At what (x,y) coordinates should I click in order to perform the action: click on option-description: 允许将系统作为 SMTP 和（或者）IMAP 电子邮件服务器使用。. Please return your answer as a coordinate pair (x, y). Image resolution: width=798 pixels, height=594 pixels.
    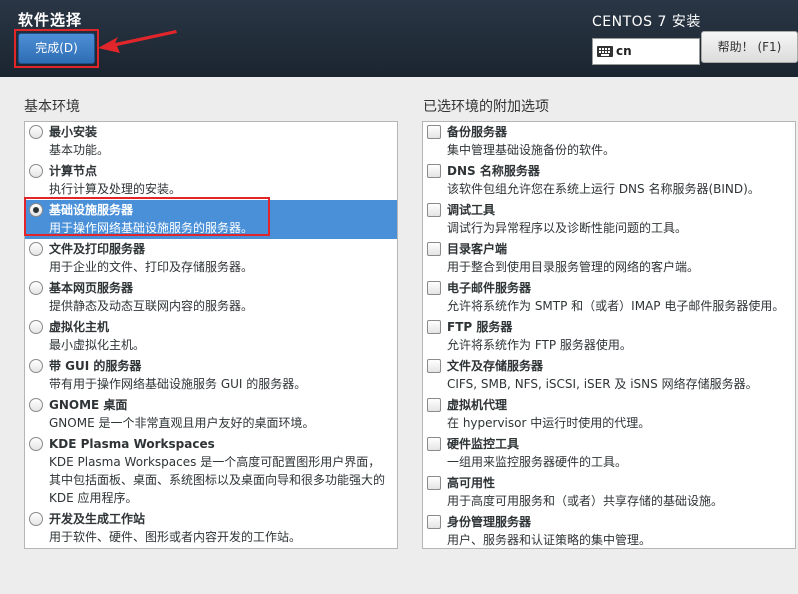
    Looking at the image, I should click on (616, 306).